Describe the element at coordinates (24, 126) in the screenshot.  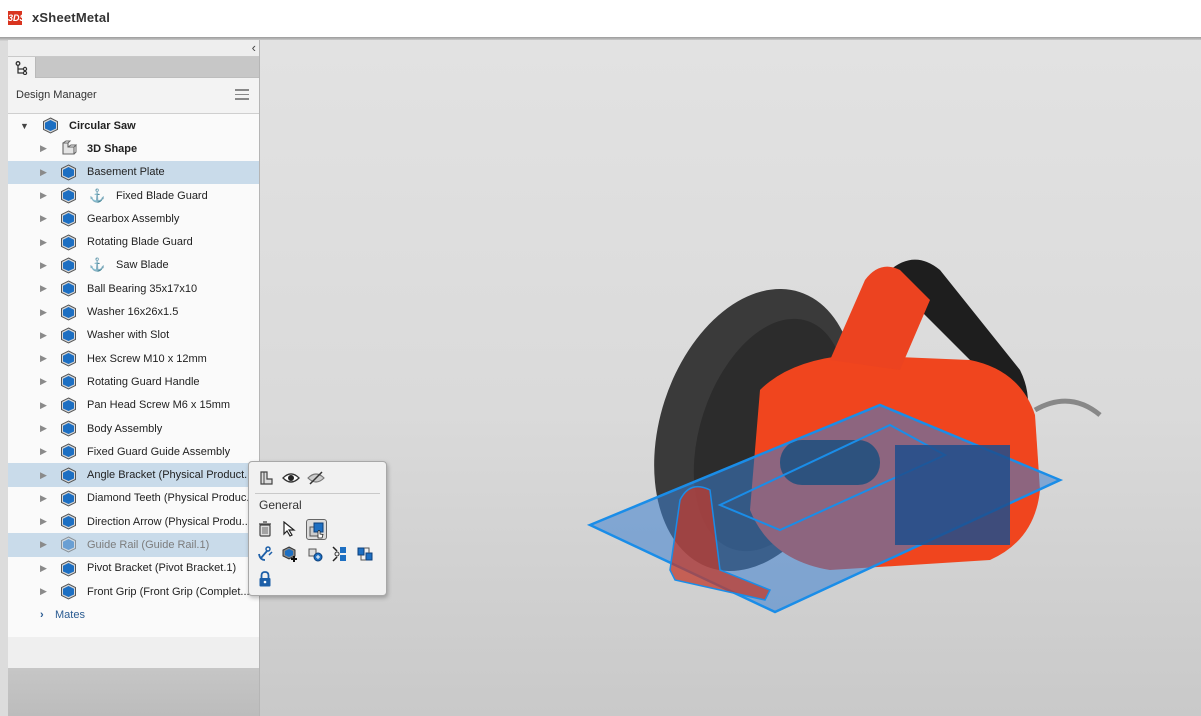
I see `expand-arrow-icon: ▼` at that location.